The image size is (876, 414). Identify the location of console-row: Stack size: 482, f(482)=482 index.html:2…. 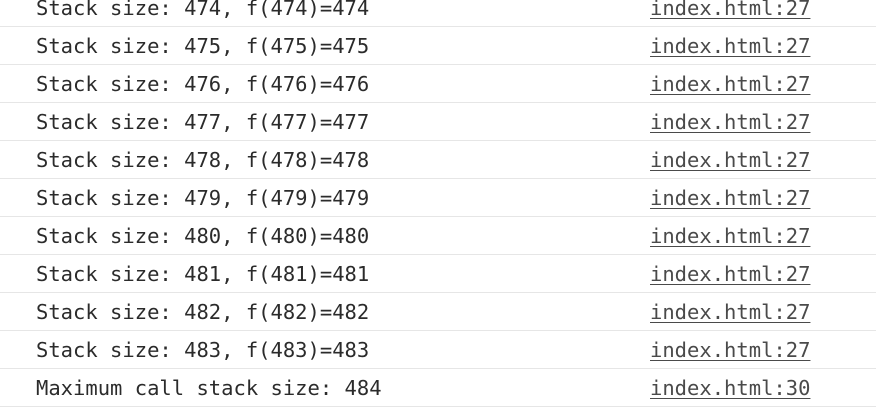
(438, 312).